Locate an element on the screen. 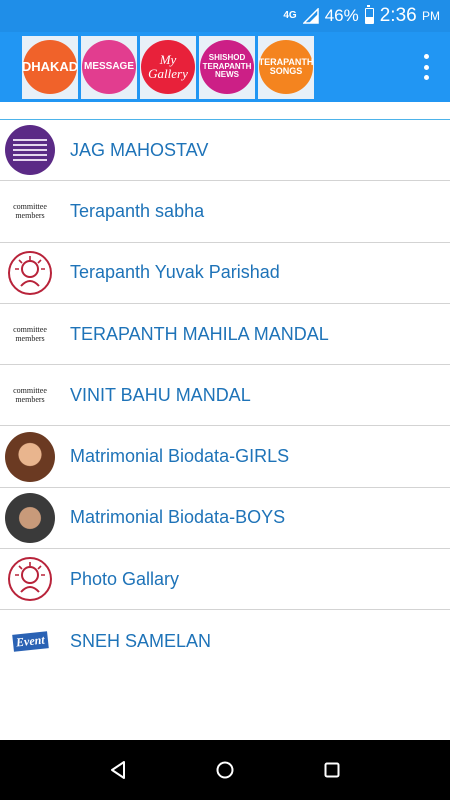  back-button is located at coordinates (118, 770).